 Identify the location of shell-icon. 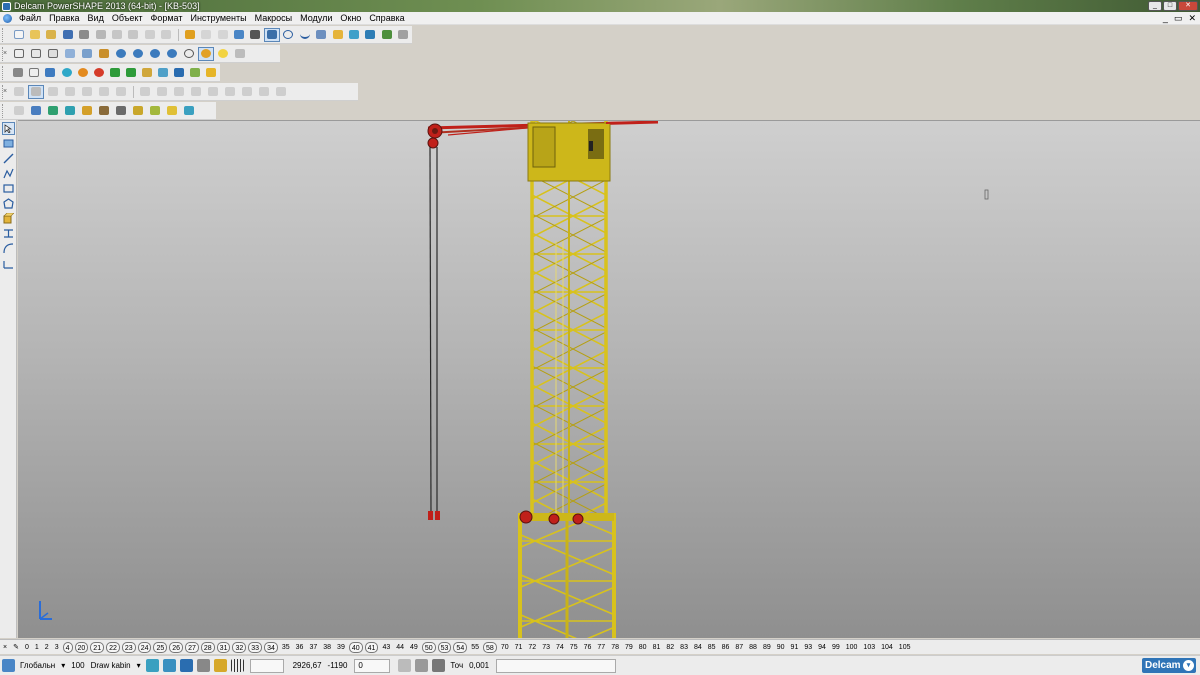
(19, 111).